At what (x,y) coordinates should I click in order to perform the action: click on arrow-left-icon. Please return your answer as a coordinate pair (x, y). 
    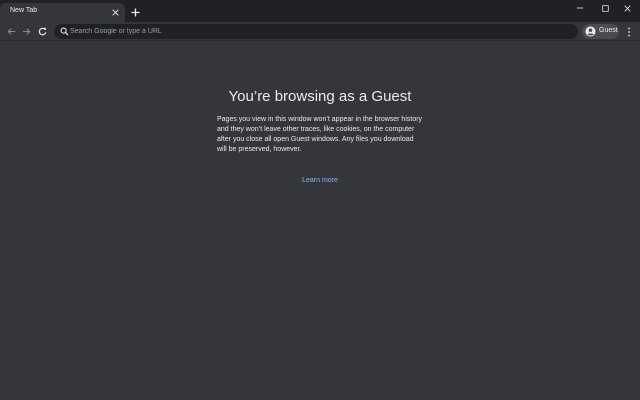
    Looking at the image, I should click on (11, 31).